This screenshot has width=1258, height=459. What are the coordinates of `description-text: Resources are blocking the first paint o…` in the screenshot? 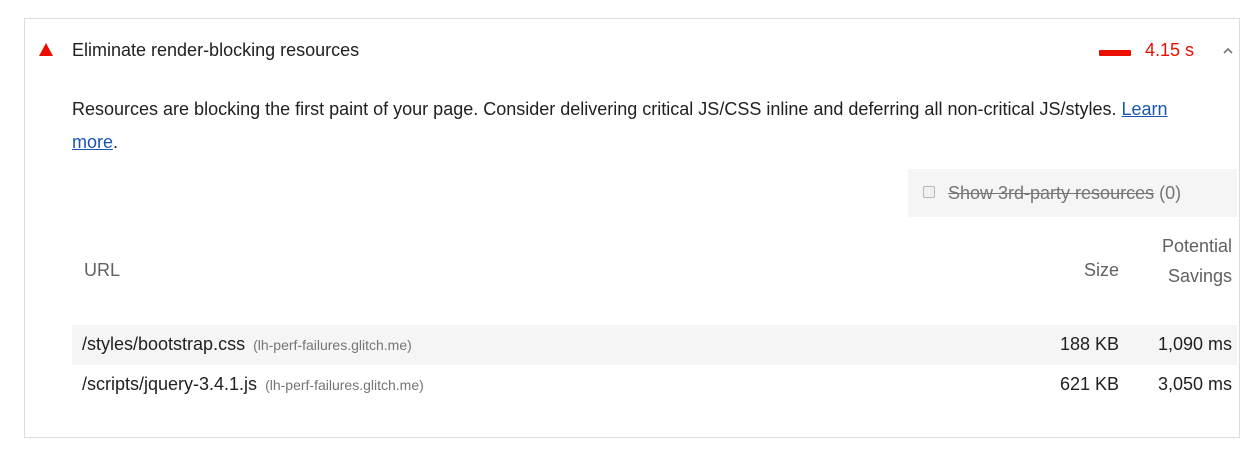 It's located at (597, 109).